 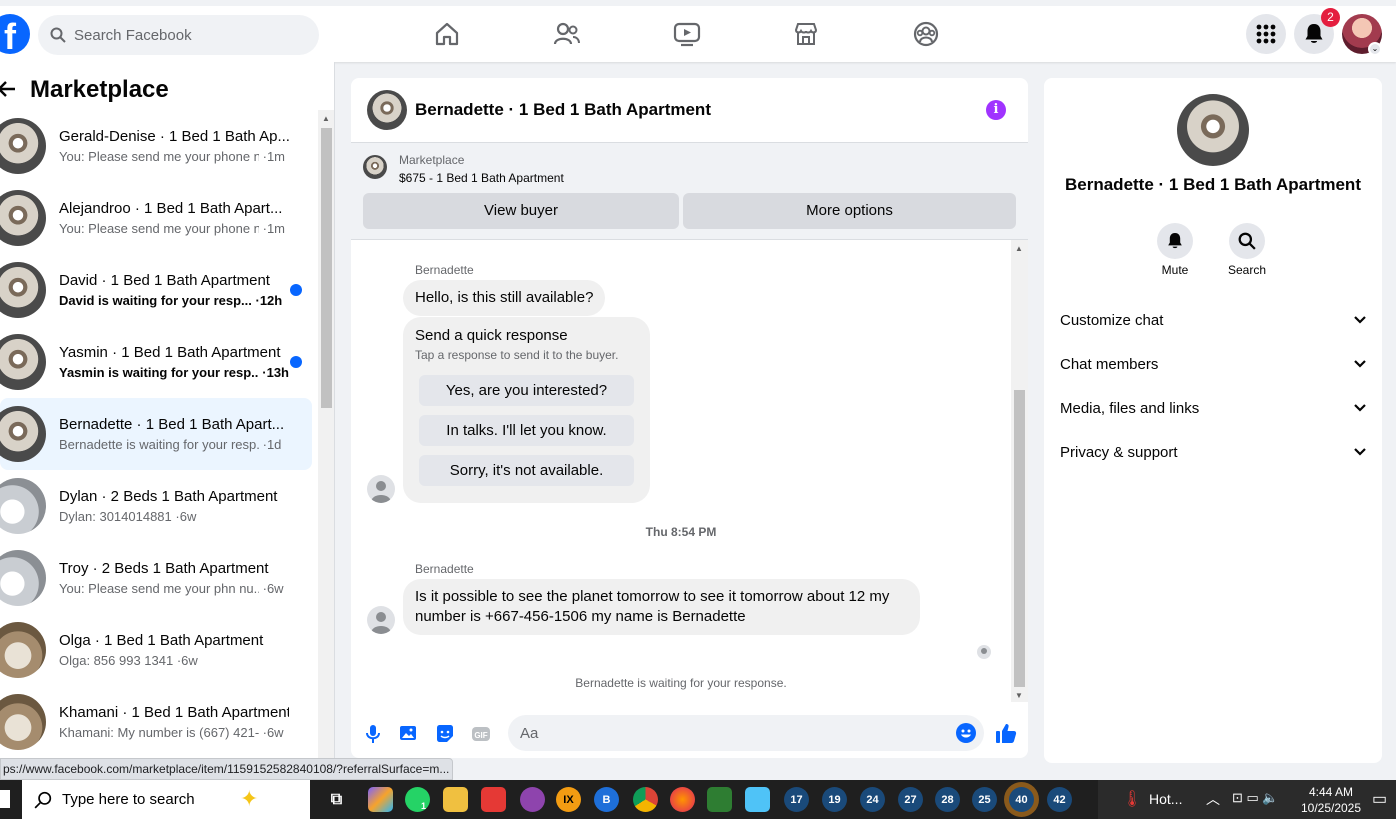 I want to click on notification-center-icon: ▭, so click(x=1379, y=799).